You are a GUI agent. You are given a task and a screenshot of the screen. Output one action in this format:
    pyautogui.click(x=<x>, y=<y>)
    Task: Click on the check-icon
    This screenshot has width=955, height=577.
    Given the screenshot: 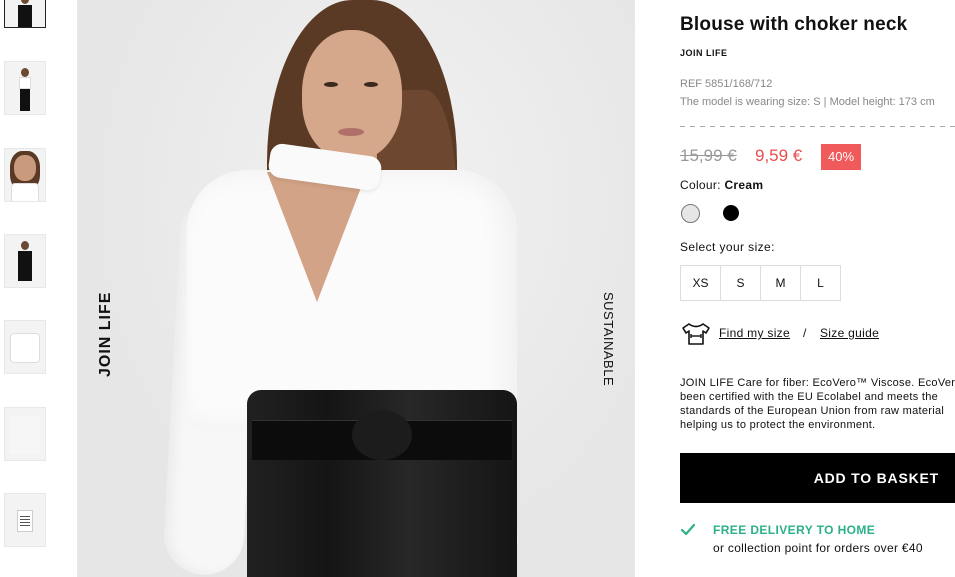 What is the action you would take?
    pyautogui.click(x=688, y=529)
    